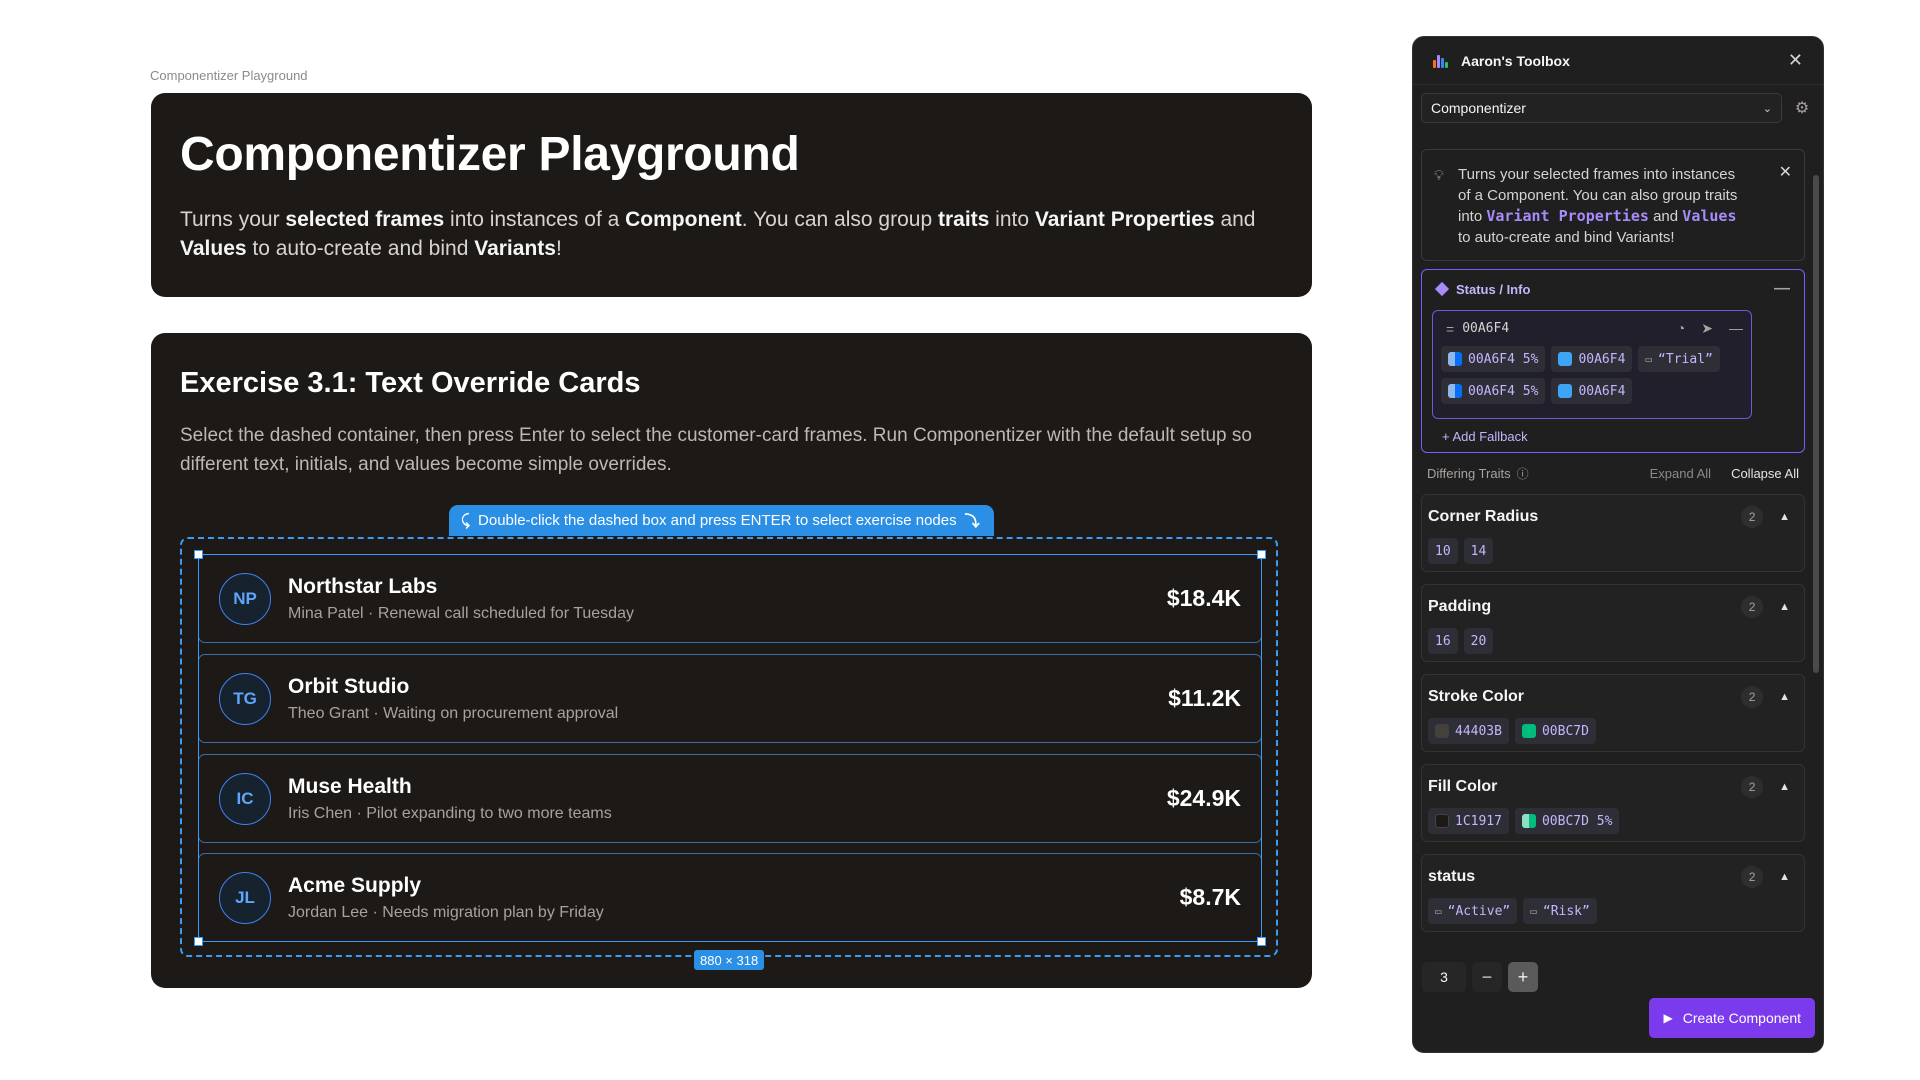  What do you see at coordinates (1469, 473) in the screenshot?
I see `differing-traits-label: Differing Traits` at bounding box center [1469, 473].